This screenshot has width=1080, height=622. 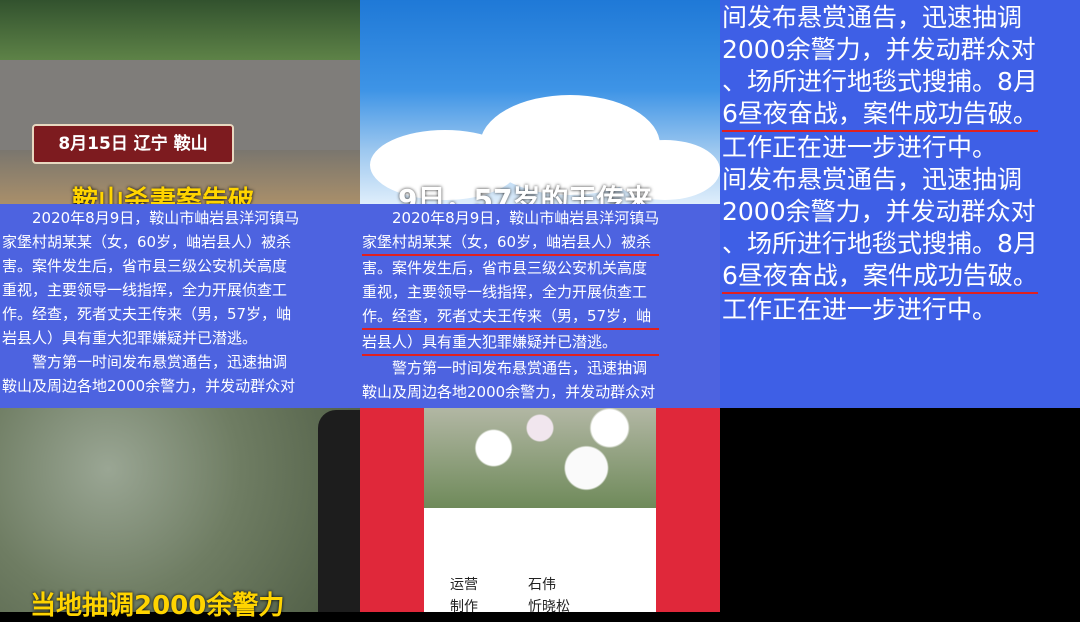 What do you see at coordinates (339, 511) in the screenshot?
I see `person-silhouette` at bounding box center [339, 511].